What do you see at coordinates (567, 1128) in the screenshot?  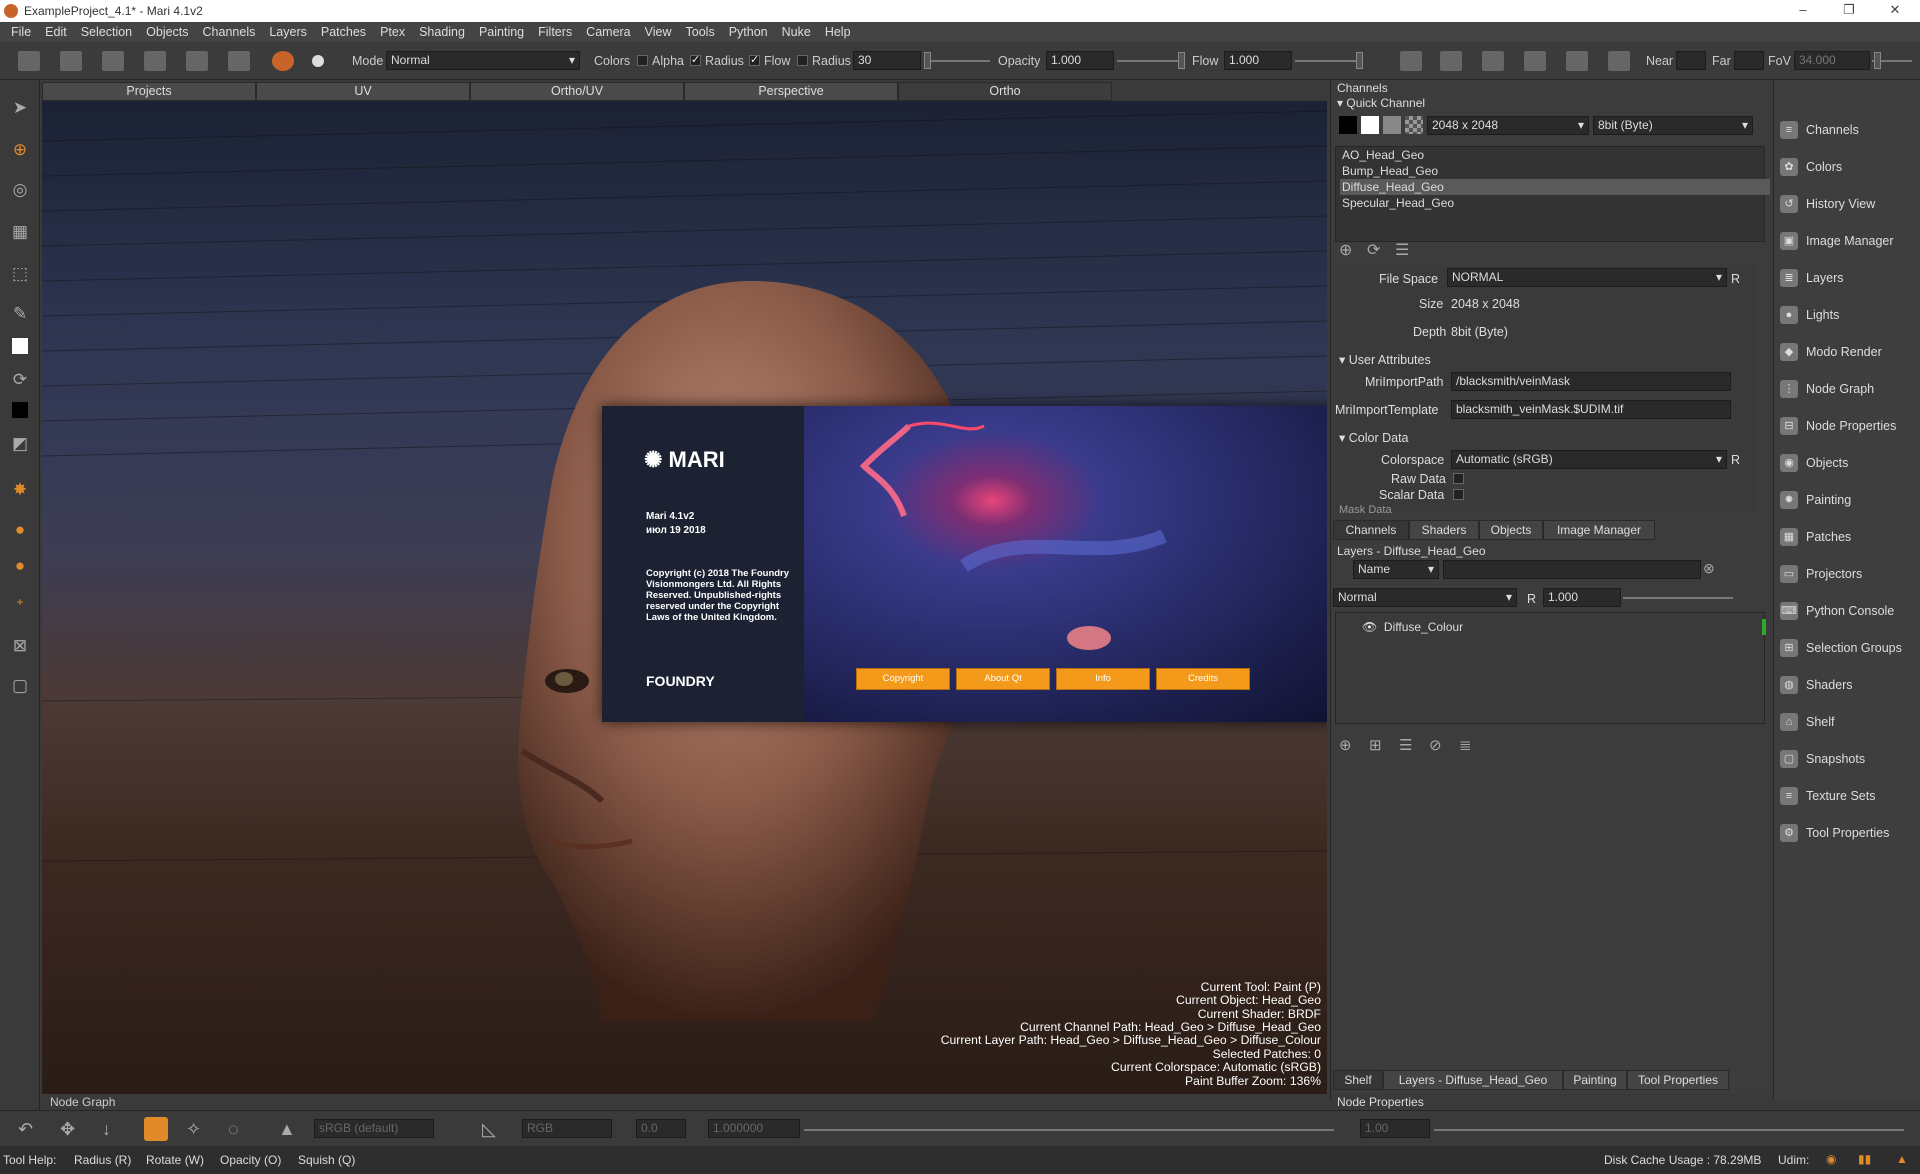 I see `viewer-channel-select: RGB` at bounding box center [567, 1128].